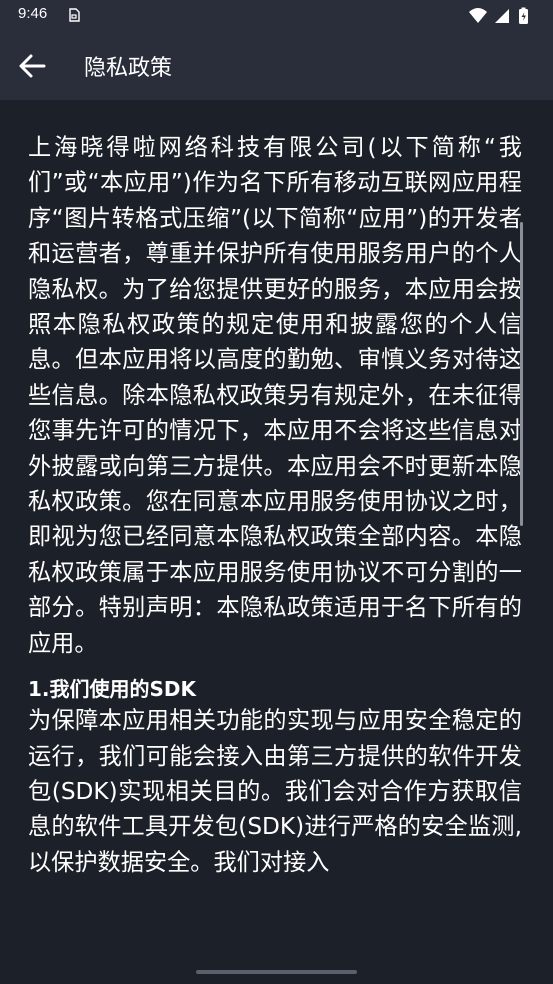  Describe the element at coordinates (128, 68) in the screenshot. I see `page-title: 隐私政策` at that location.